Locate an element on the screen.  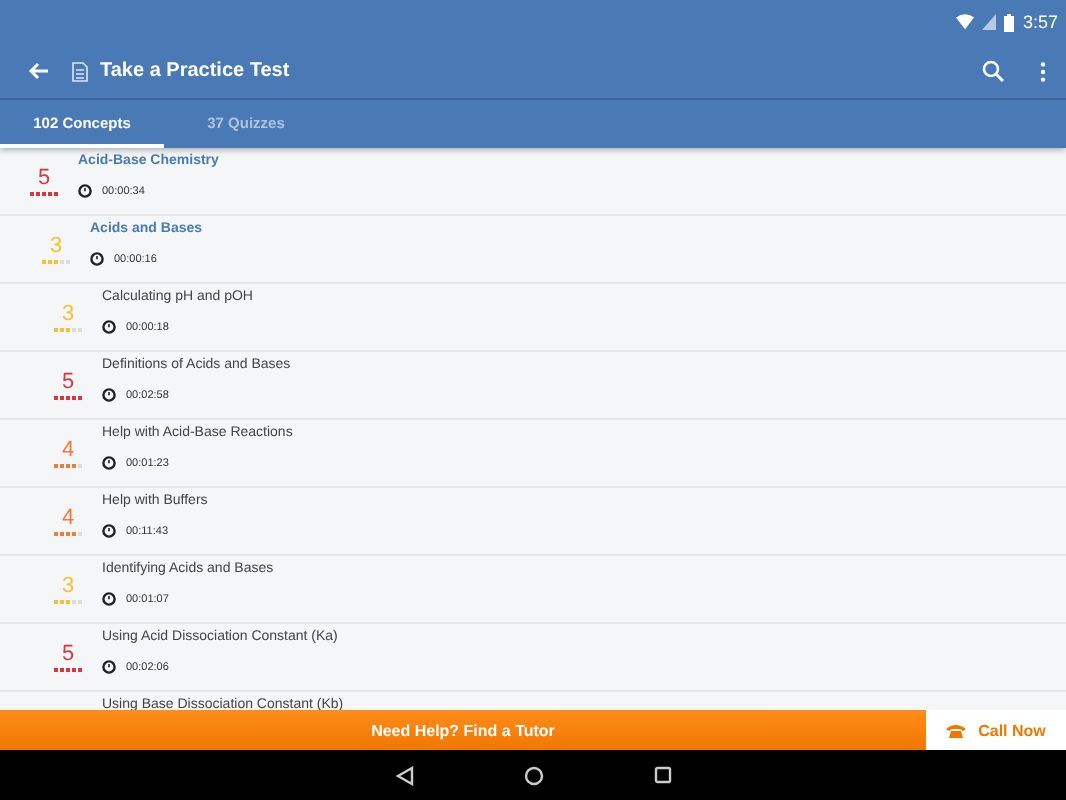
more-menu-icon is located at coordinates (1043, 71).